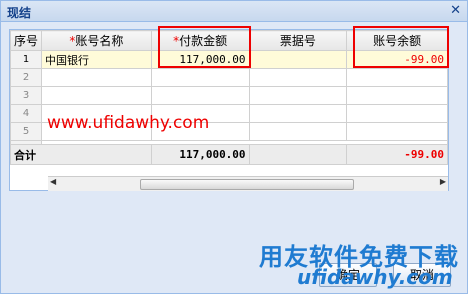 The image size is (468, 294). I want to click on total-note, so click(298, 154).